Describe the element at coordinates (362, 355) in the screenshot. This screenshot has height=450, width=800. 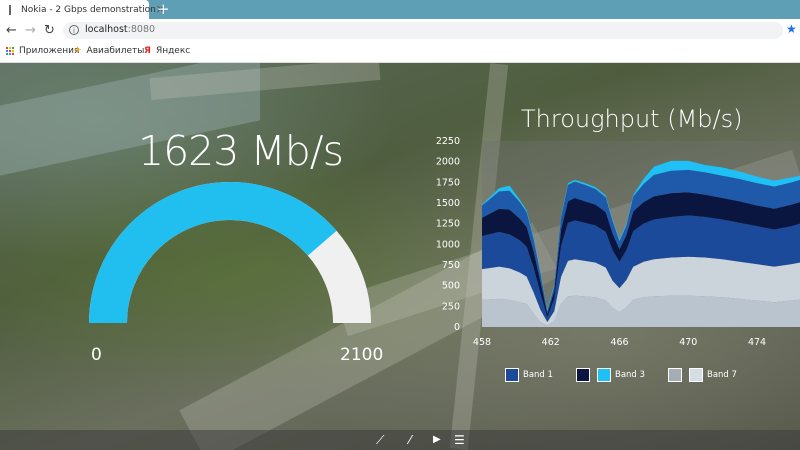
I see `gauge-max-label: 2100` at that location.